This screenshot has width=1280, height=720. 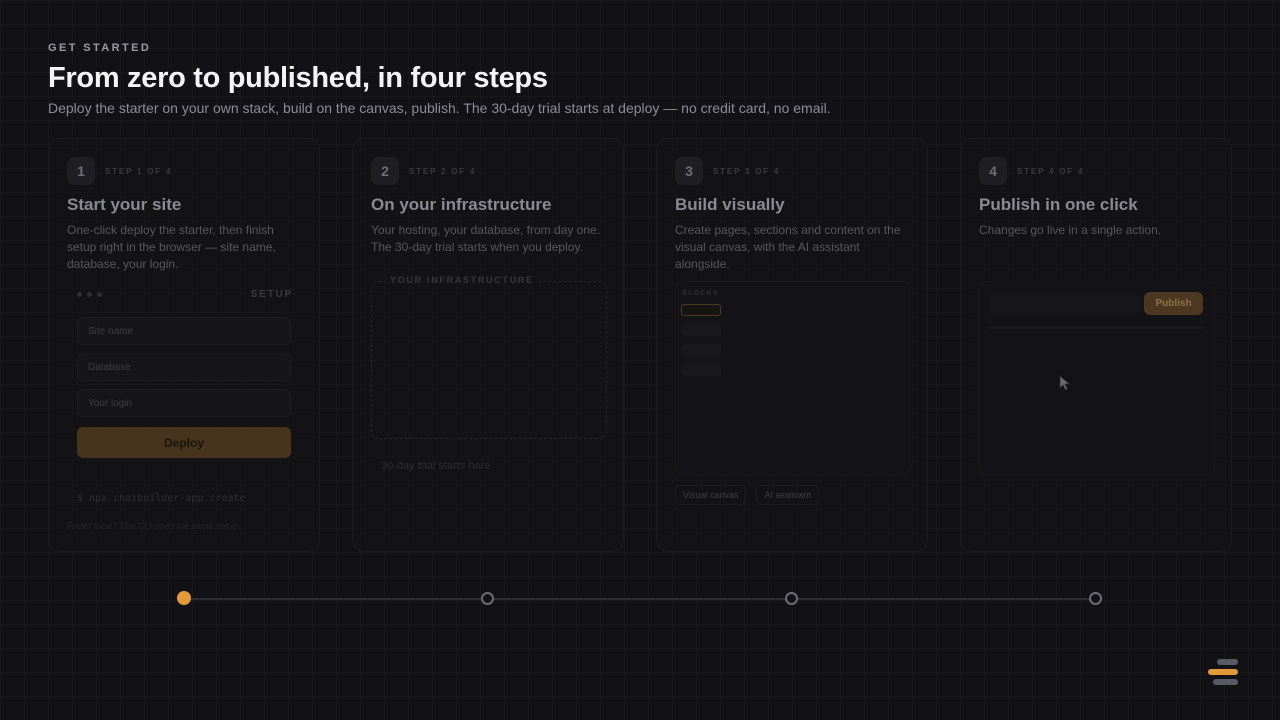 What do you see at coordinates (700, 293) in the screenshot?
I see `blocks-label: BLOCKS` at bounding box center [700, 293].